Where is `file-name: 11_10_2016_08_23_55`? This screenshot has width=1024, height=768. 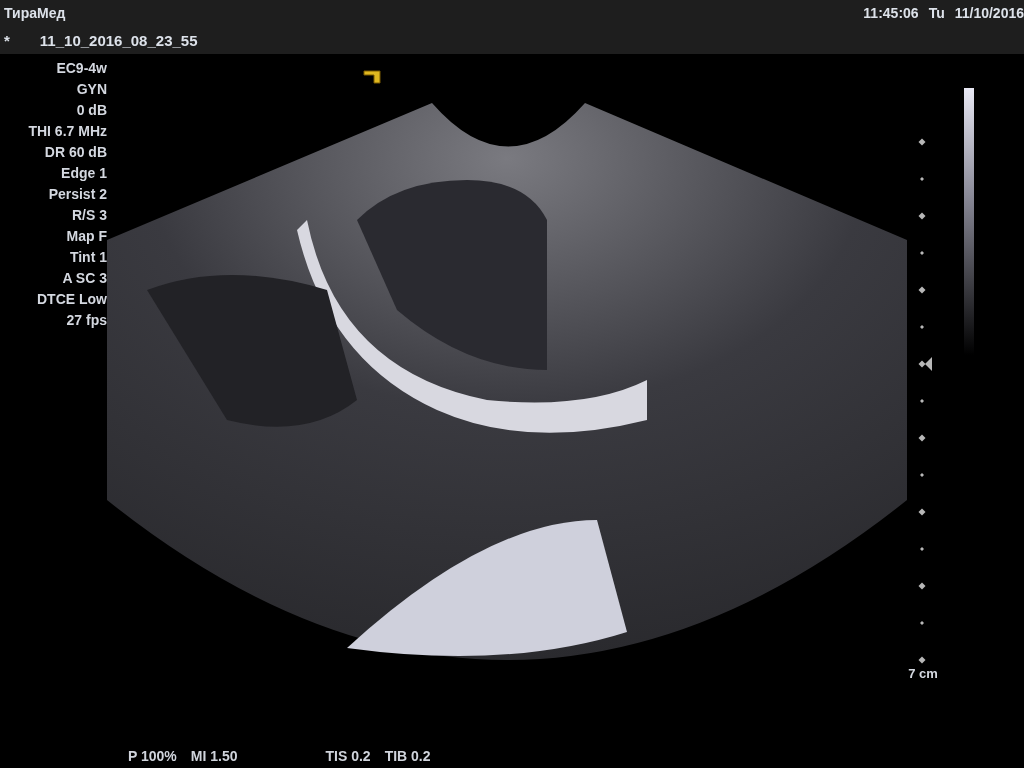
file-name: 11_10_2016_08_23_55 is located at coordinates (118, 40).